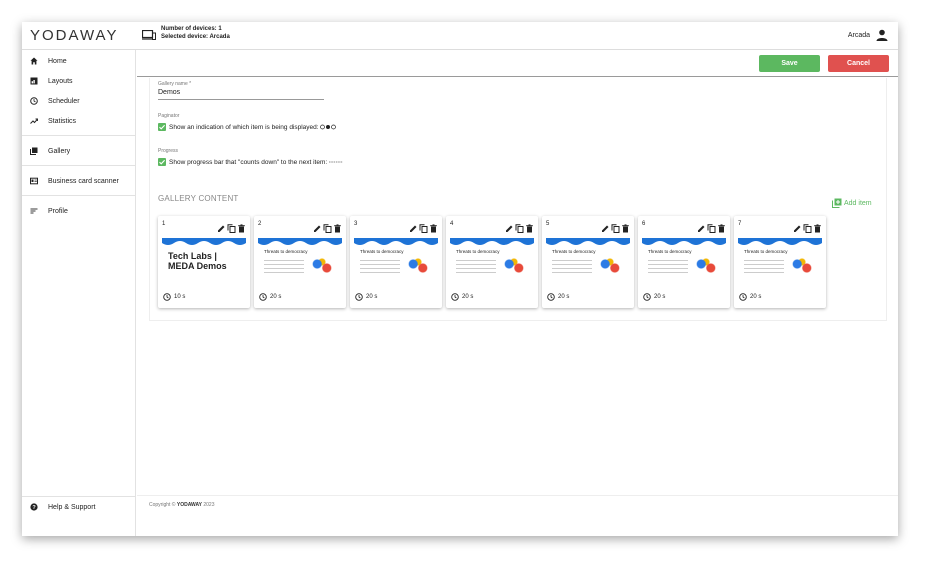  Describe the element at coordinates (195, 37) in the screenshot. I see `selected-device: Selected device: Arcada` at that location.